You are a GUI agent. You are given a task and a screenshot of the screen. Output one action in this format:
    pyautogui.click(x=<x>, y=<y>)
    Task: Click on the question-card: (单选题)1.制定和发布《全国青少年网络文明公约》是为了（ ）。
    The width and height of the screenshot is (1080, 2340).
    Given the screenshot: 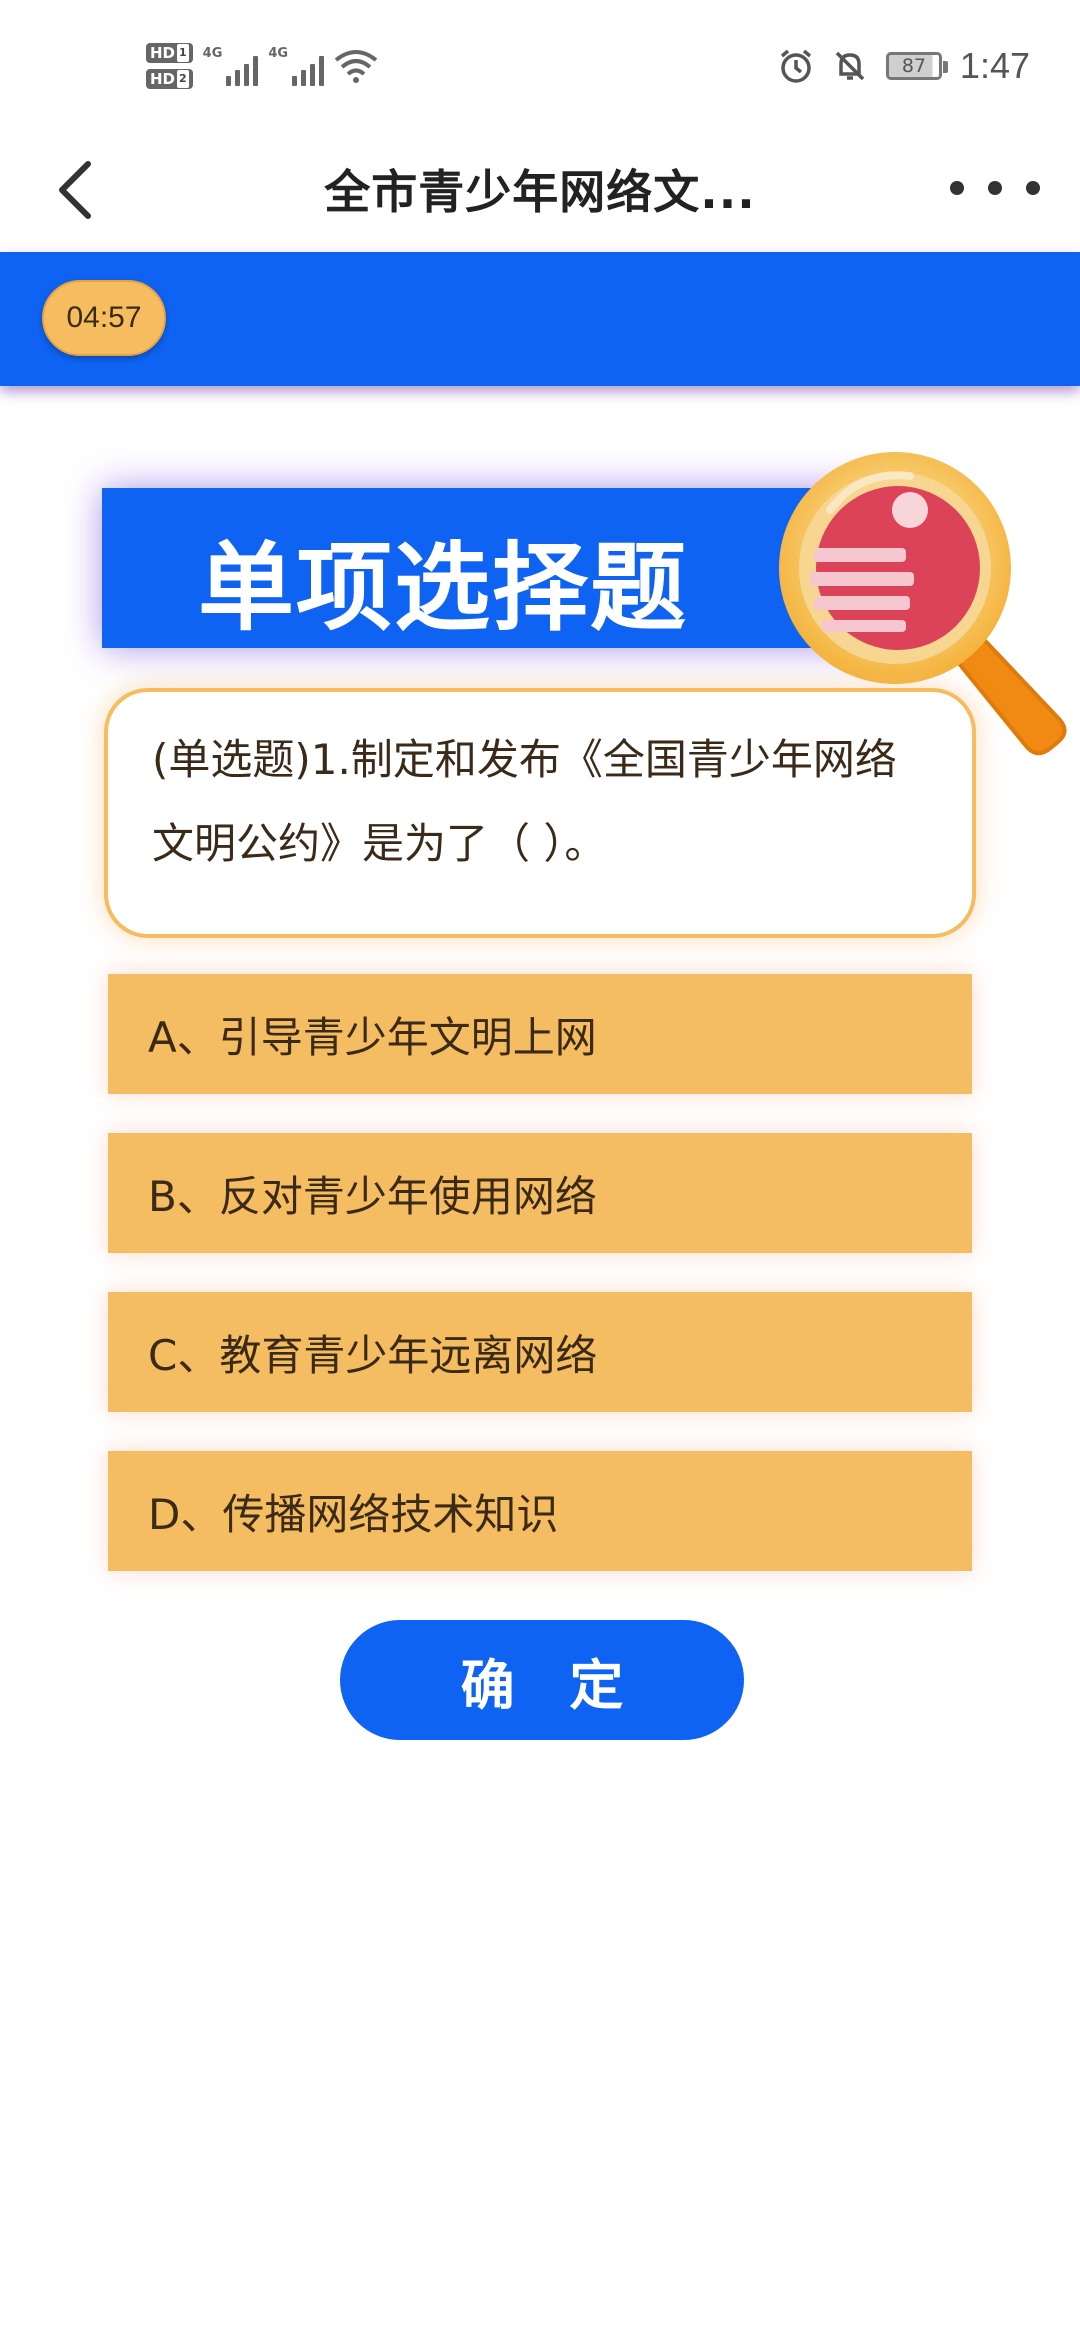 What is the action you would take?
    pyautogui.click(x=540, y=813)
    